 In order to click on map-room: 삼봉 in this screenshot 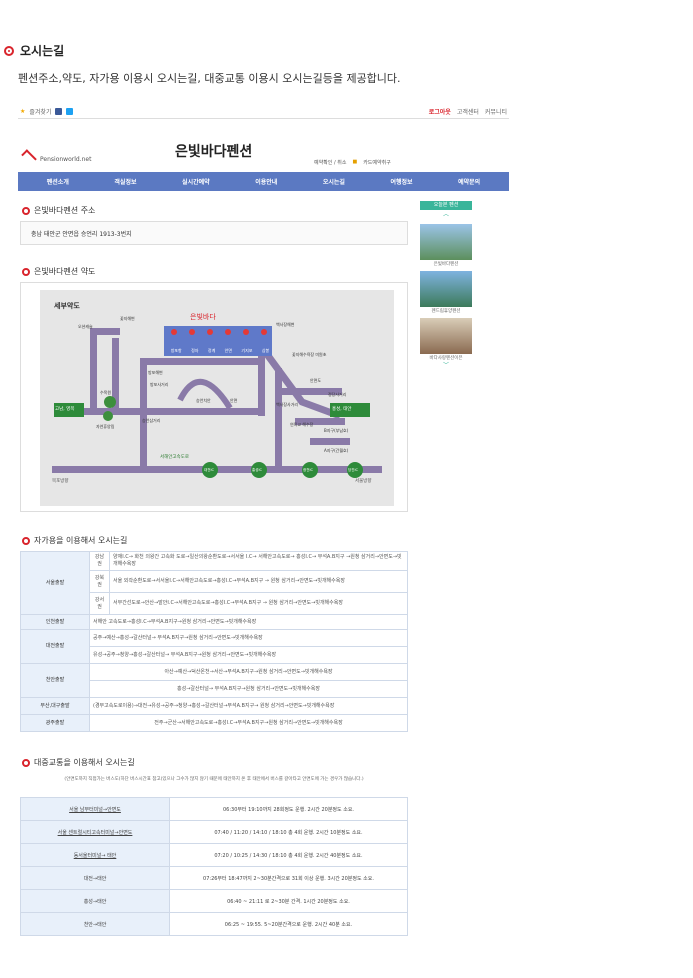, I will do `click(265, 350)`.